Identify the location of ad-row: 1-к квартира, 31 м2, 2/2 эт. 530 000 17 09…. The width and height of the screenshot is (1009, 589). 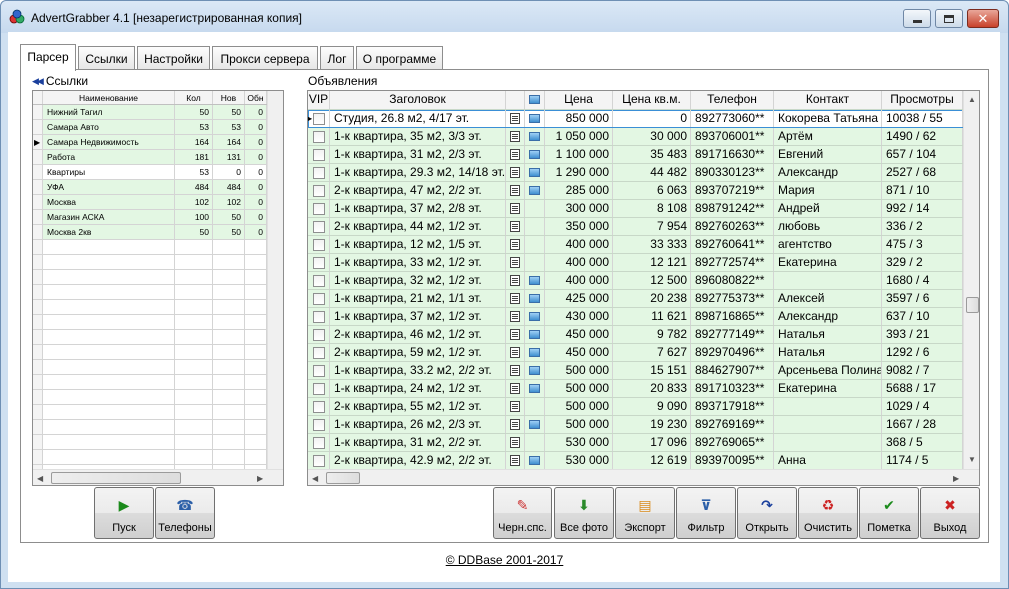
(635, 443).